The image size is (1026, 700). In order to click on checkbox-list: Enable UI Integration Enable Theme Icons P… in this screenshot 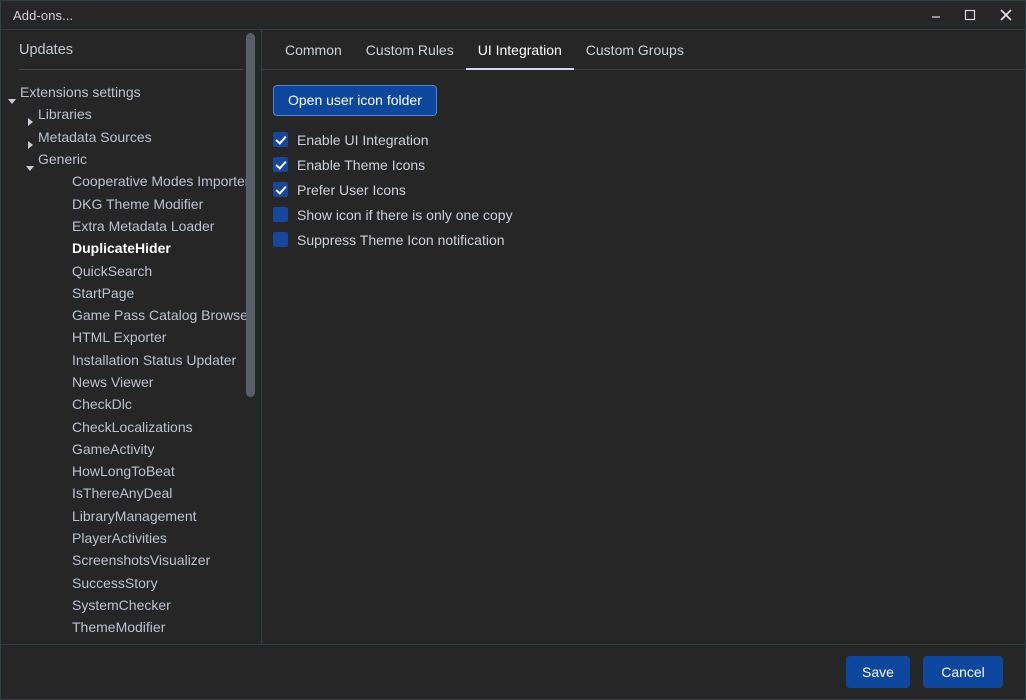, I will do `click(649, 189)`.